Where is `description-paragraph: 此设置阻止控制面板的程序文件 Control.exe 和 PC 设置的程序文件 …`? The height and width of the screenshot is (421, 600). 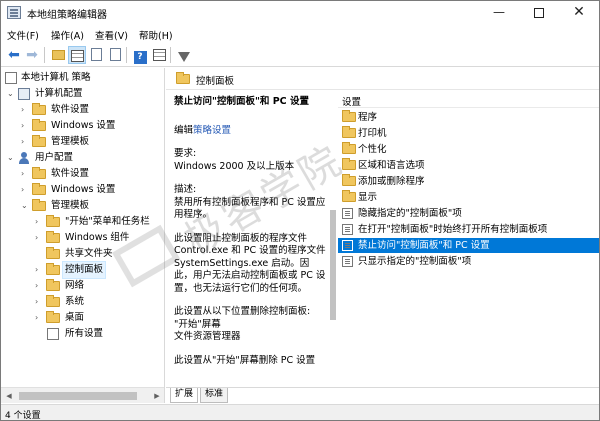
description-paragraph: 此设置阻止控制面板的程序文件 Control.exe 和 PC 设置的程序文件 … is located at coordinates (250, 263).